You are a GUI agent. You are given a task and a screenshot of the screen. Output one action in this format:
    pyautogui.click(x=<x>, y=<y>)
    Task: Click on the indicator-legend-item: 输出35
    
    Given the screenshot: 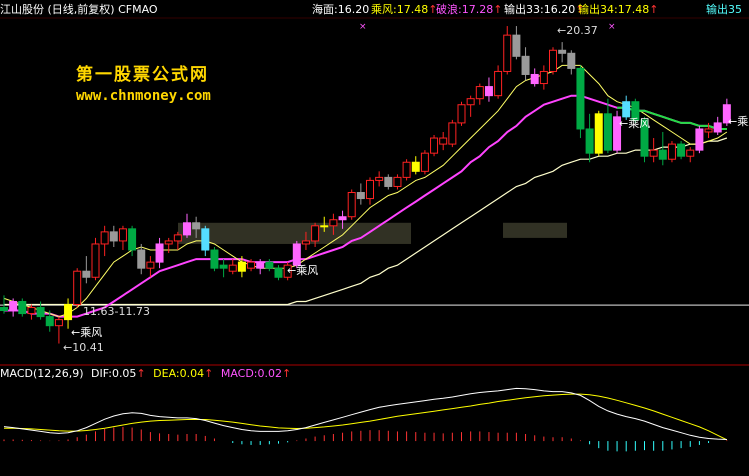 What is the action you would take?
    pyautogui.click(x=724, y=10)
    